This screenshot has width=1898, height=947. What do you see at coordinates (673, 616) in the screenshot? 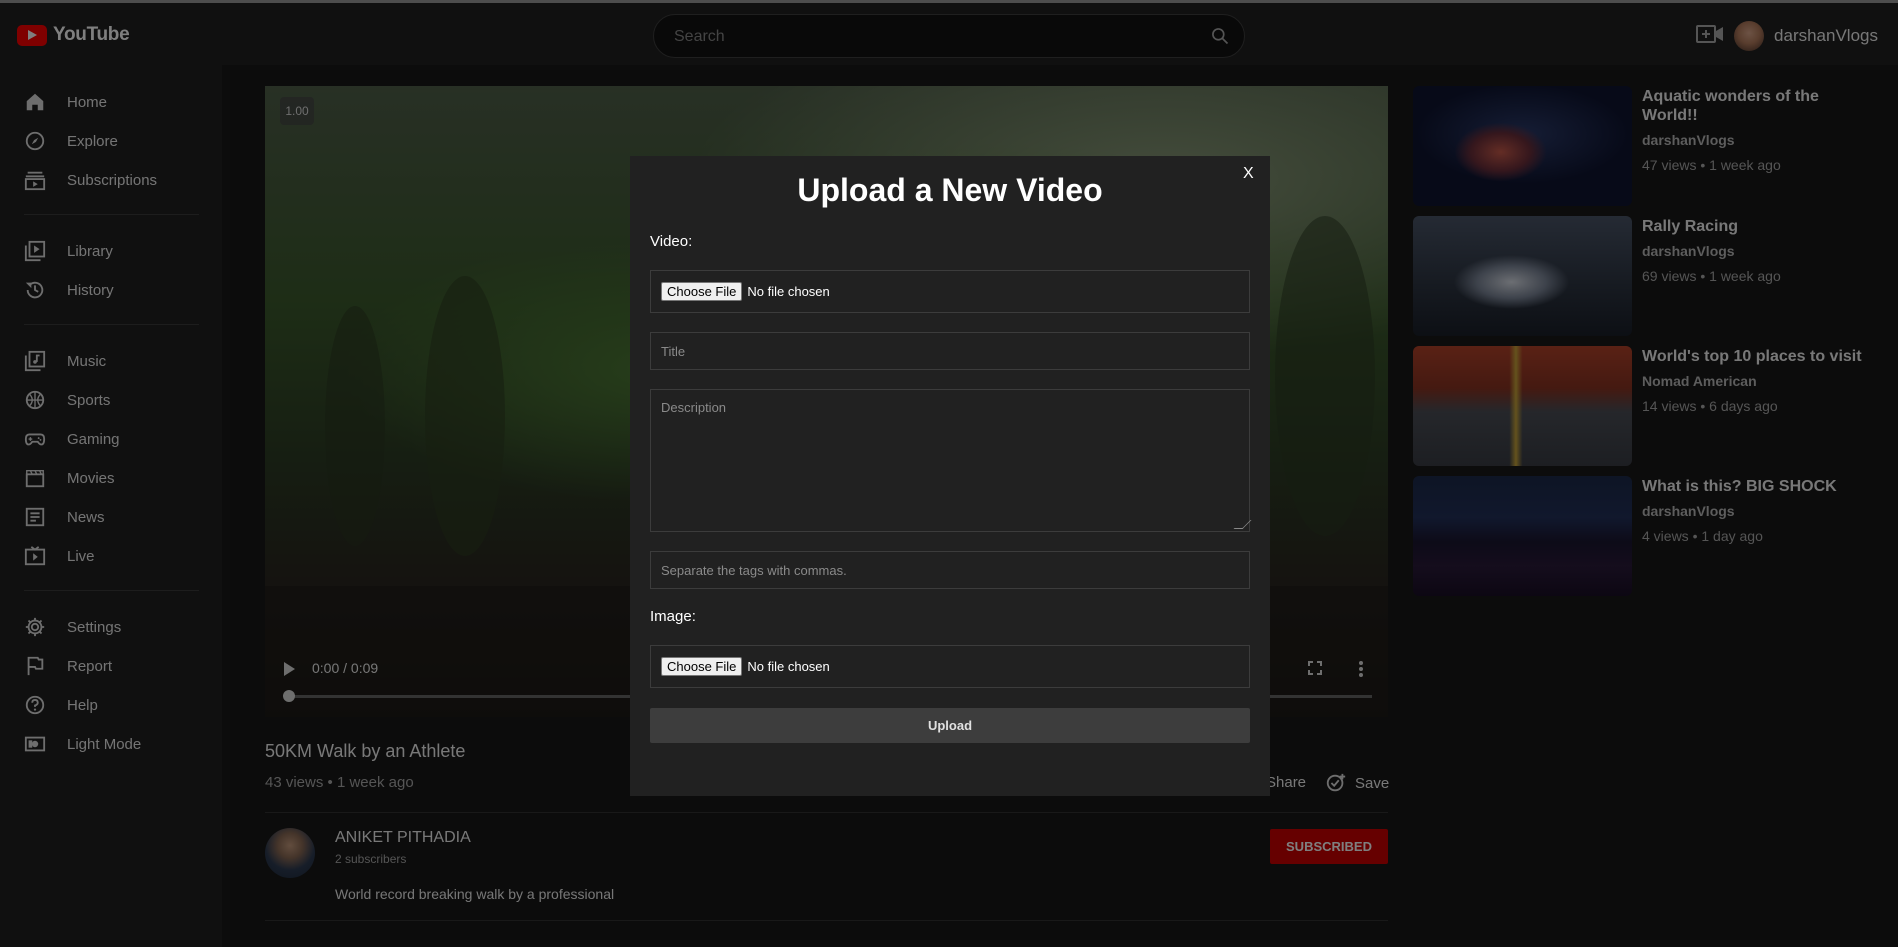
I see `image-field-label: Image:` at bounding box center [673, 616].